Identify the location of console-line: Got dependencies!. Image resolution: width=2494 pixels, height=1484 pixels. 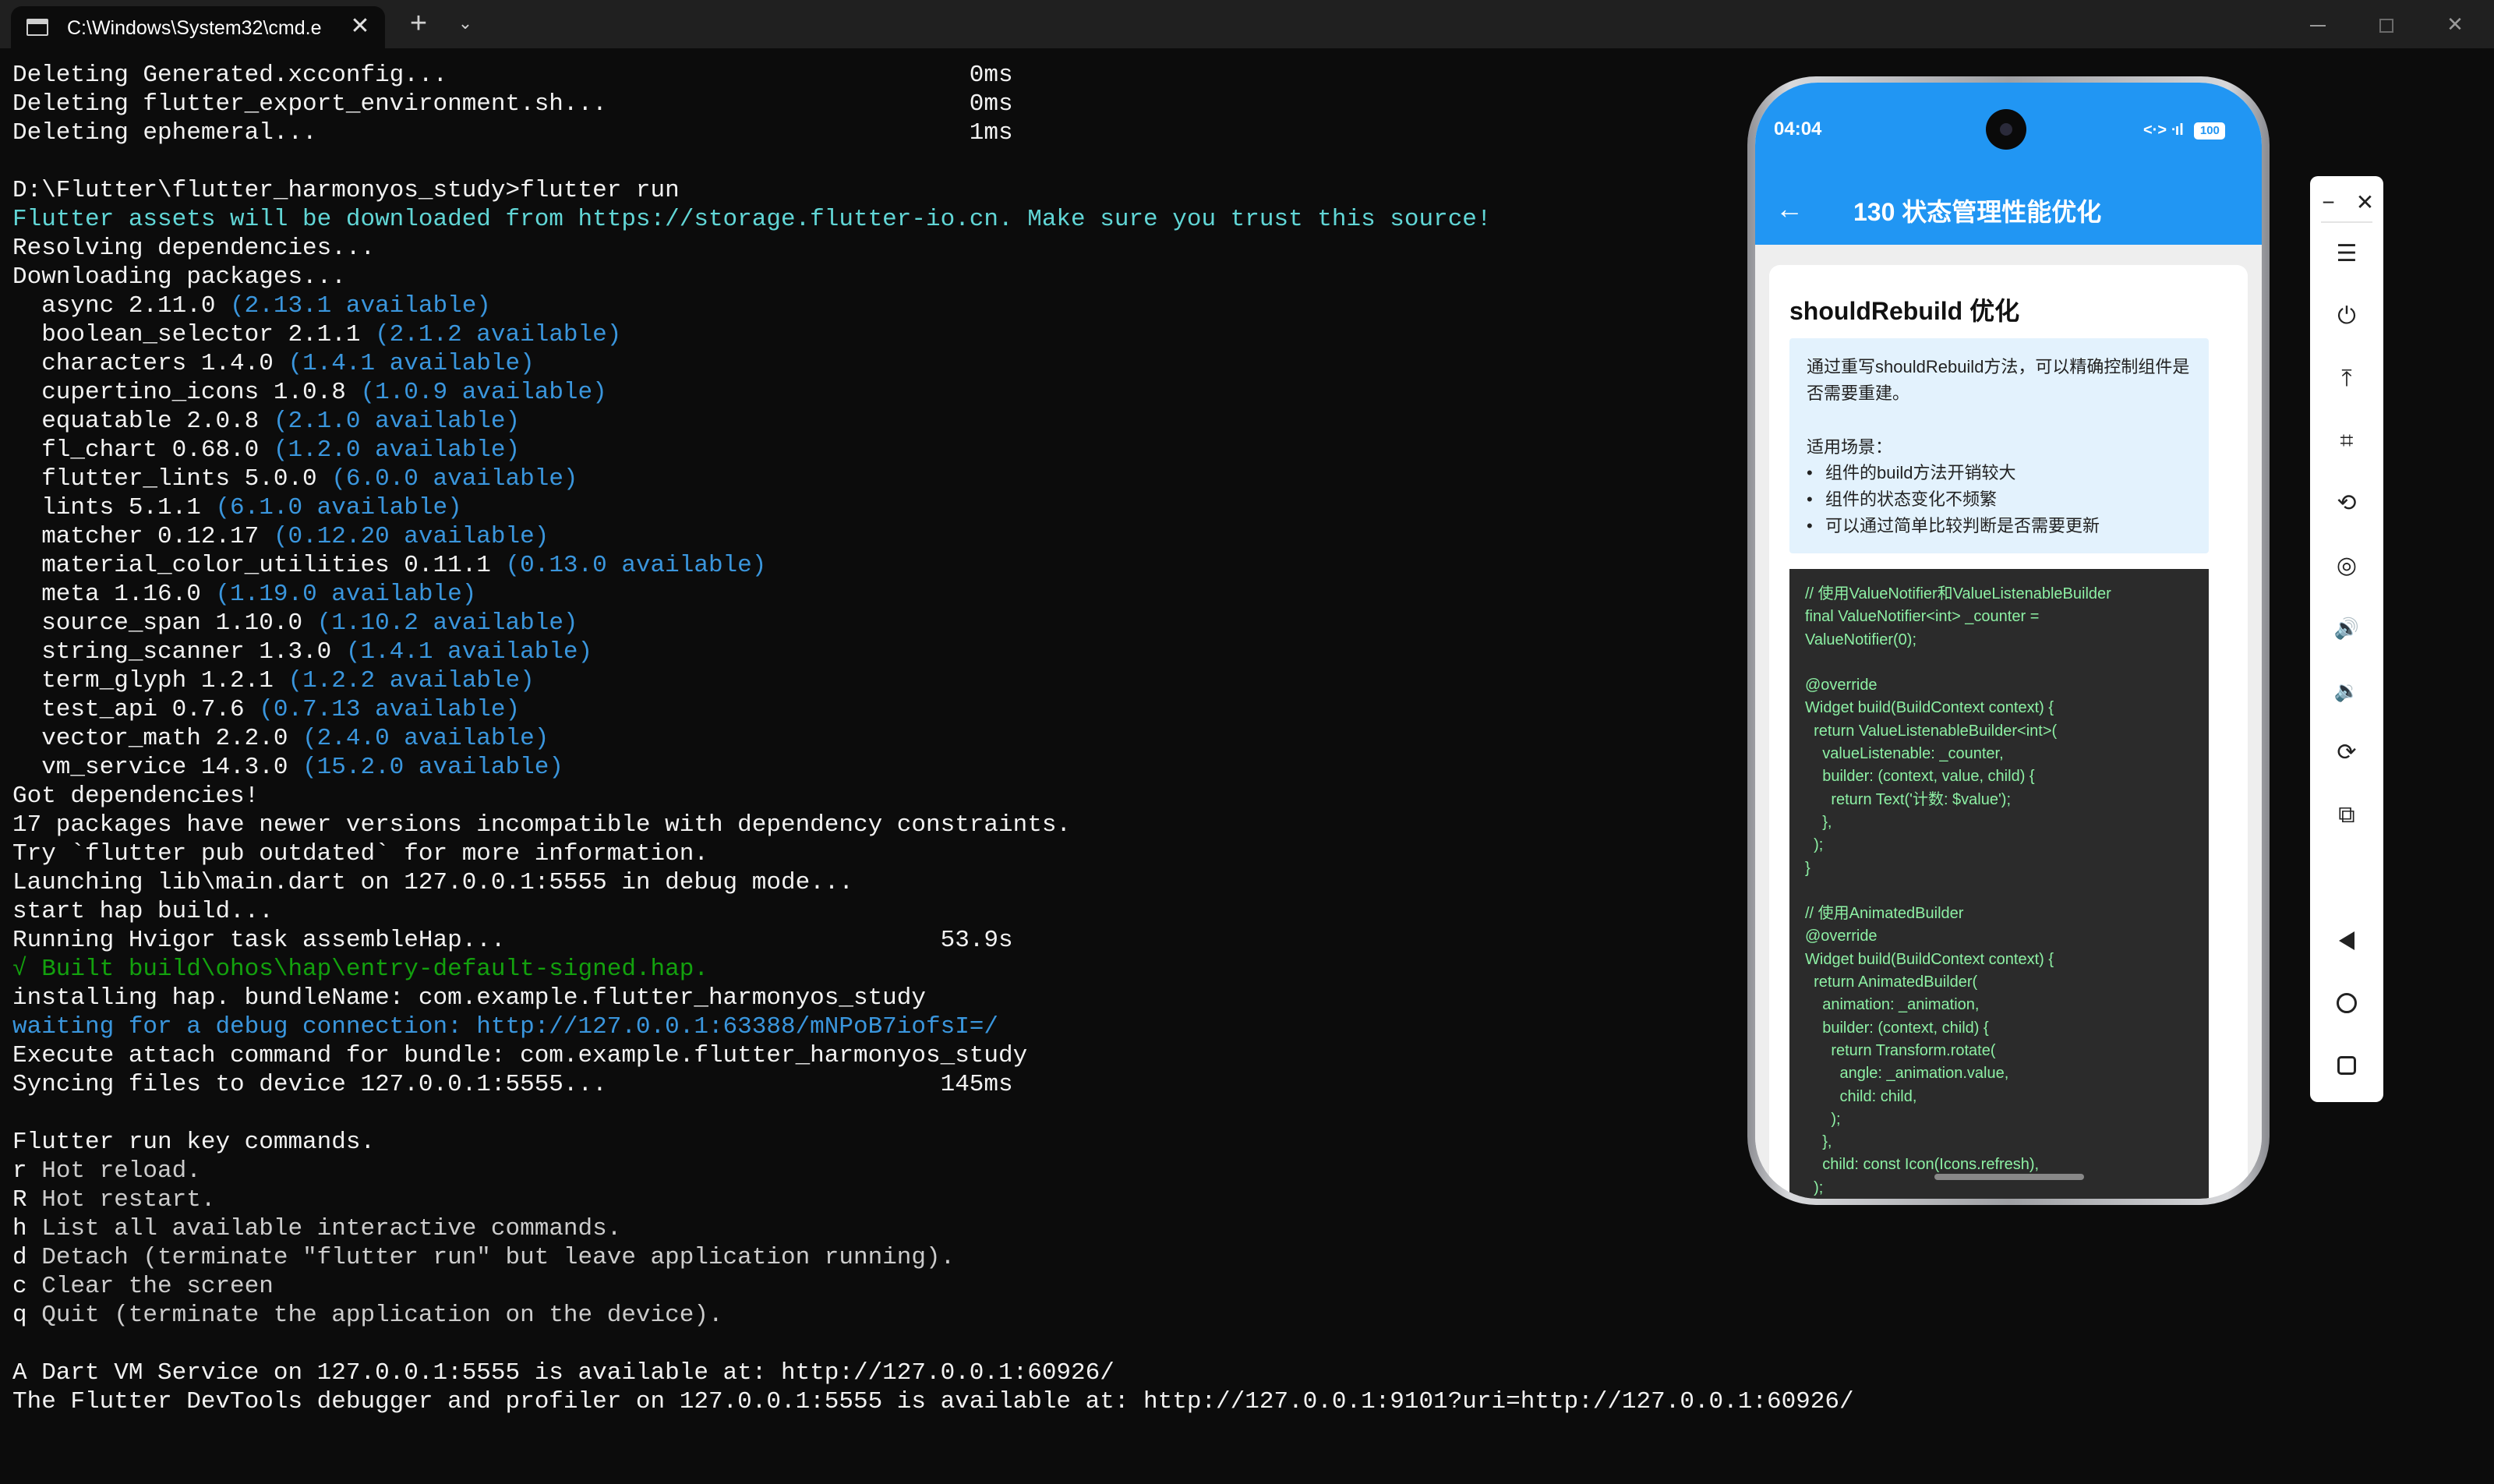
(947, 796).